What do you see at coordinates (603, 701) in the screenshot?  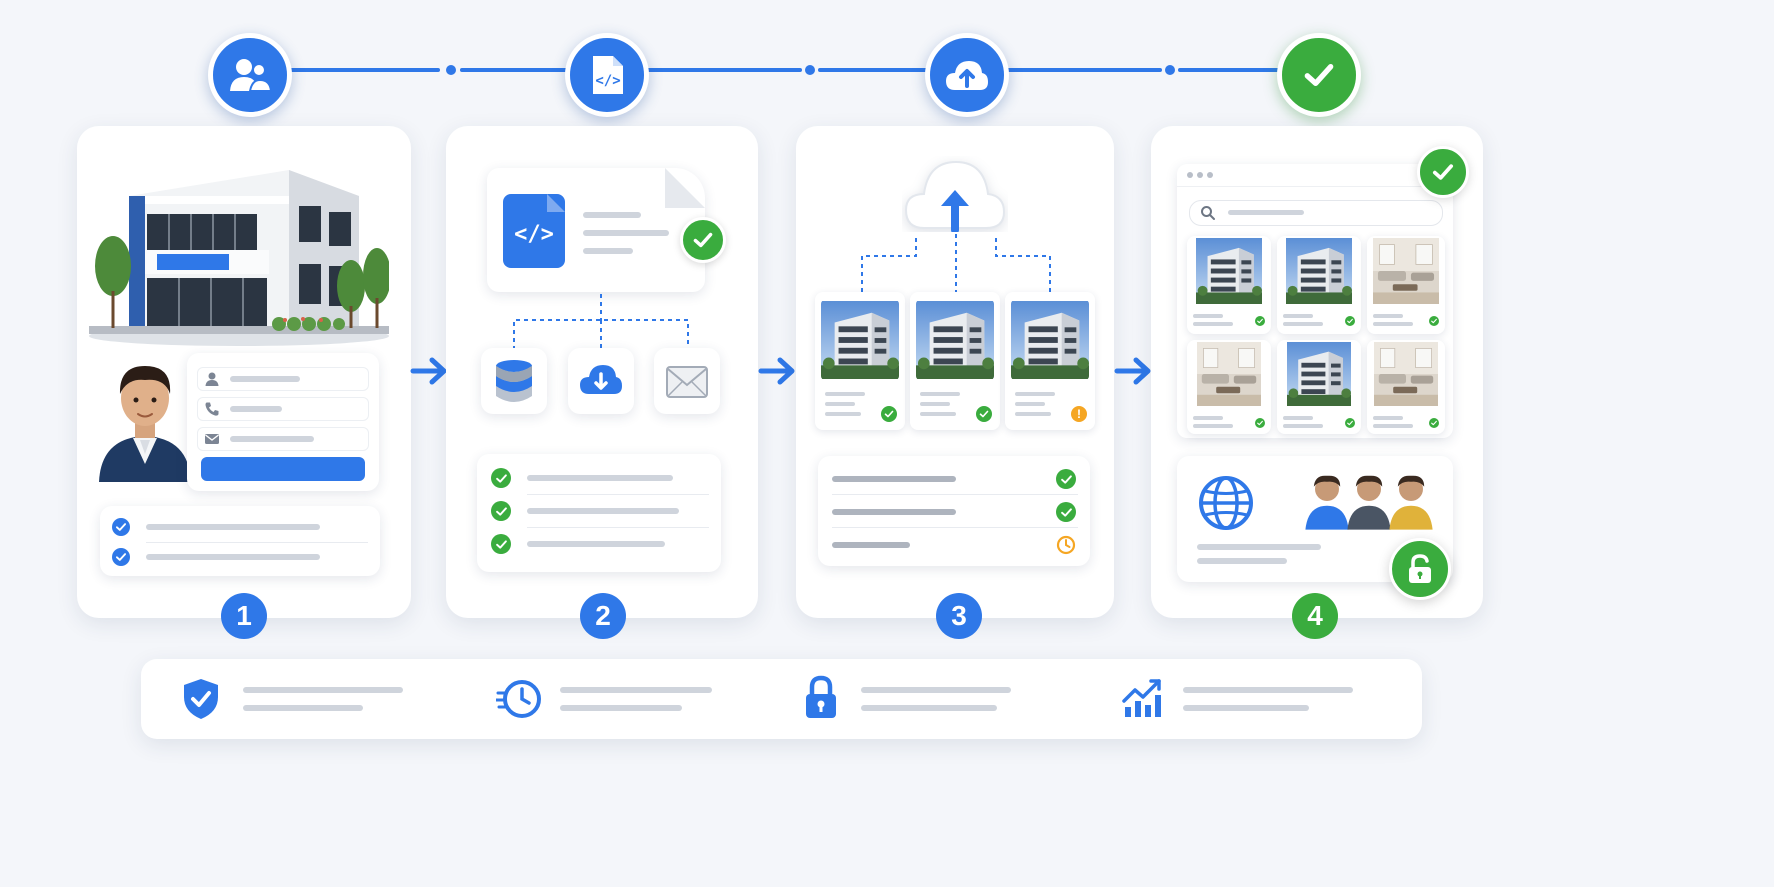 I see `feature-speed` at bounding box center [603, 701].